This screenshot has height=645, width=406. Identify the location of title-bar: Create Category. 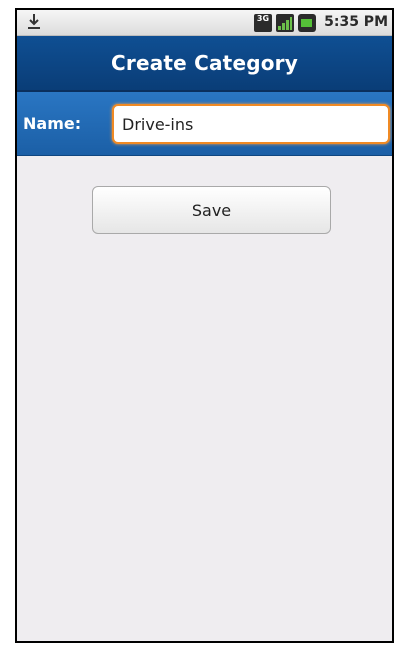
(204, 64).